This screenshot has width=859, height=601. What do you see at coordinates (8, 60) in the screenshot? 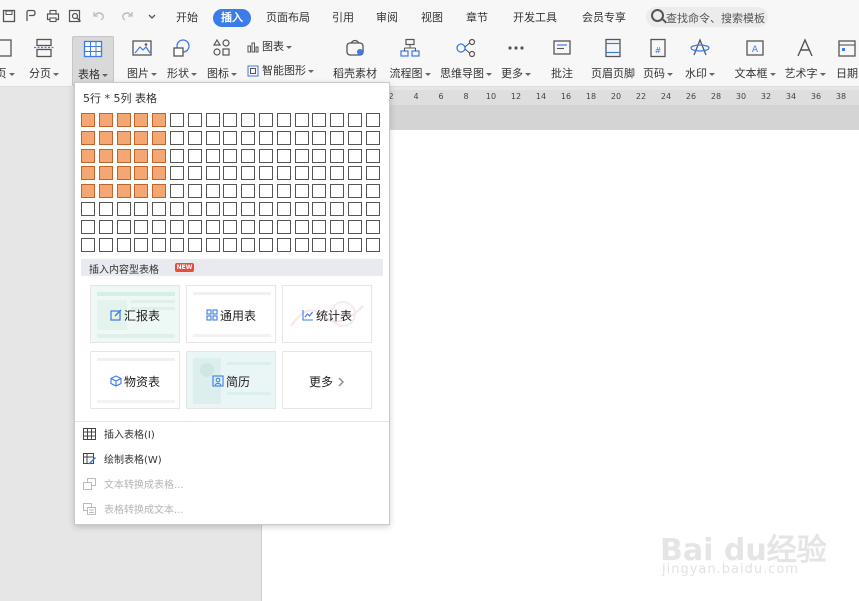
I see `page-button: 页` at bounding box center [8, 60].